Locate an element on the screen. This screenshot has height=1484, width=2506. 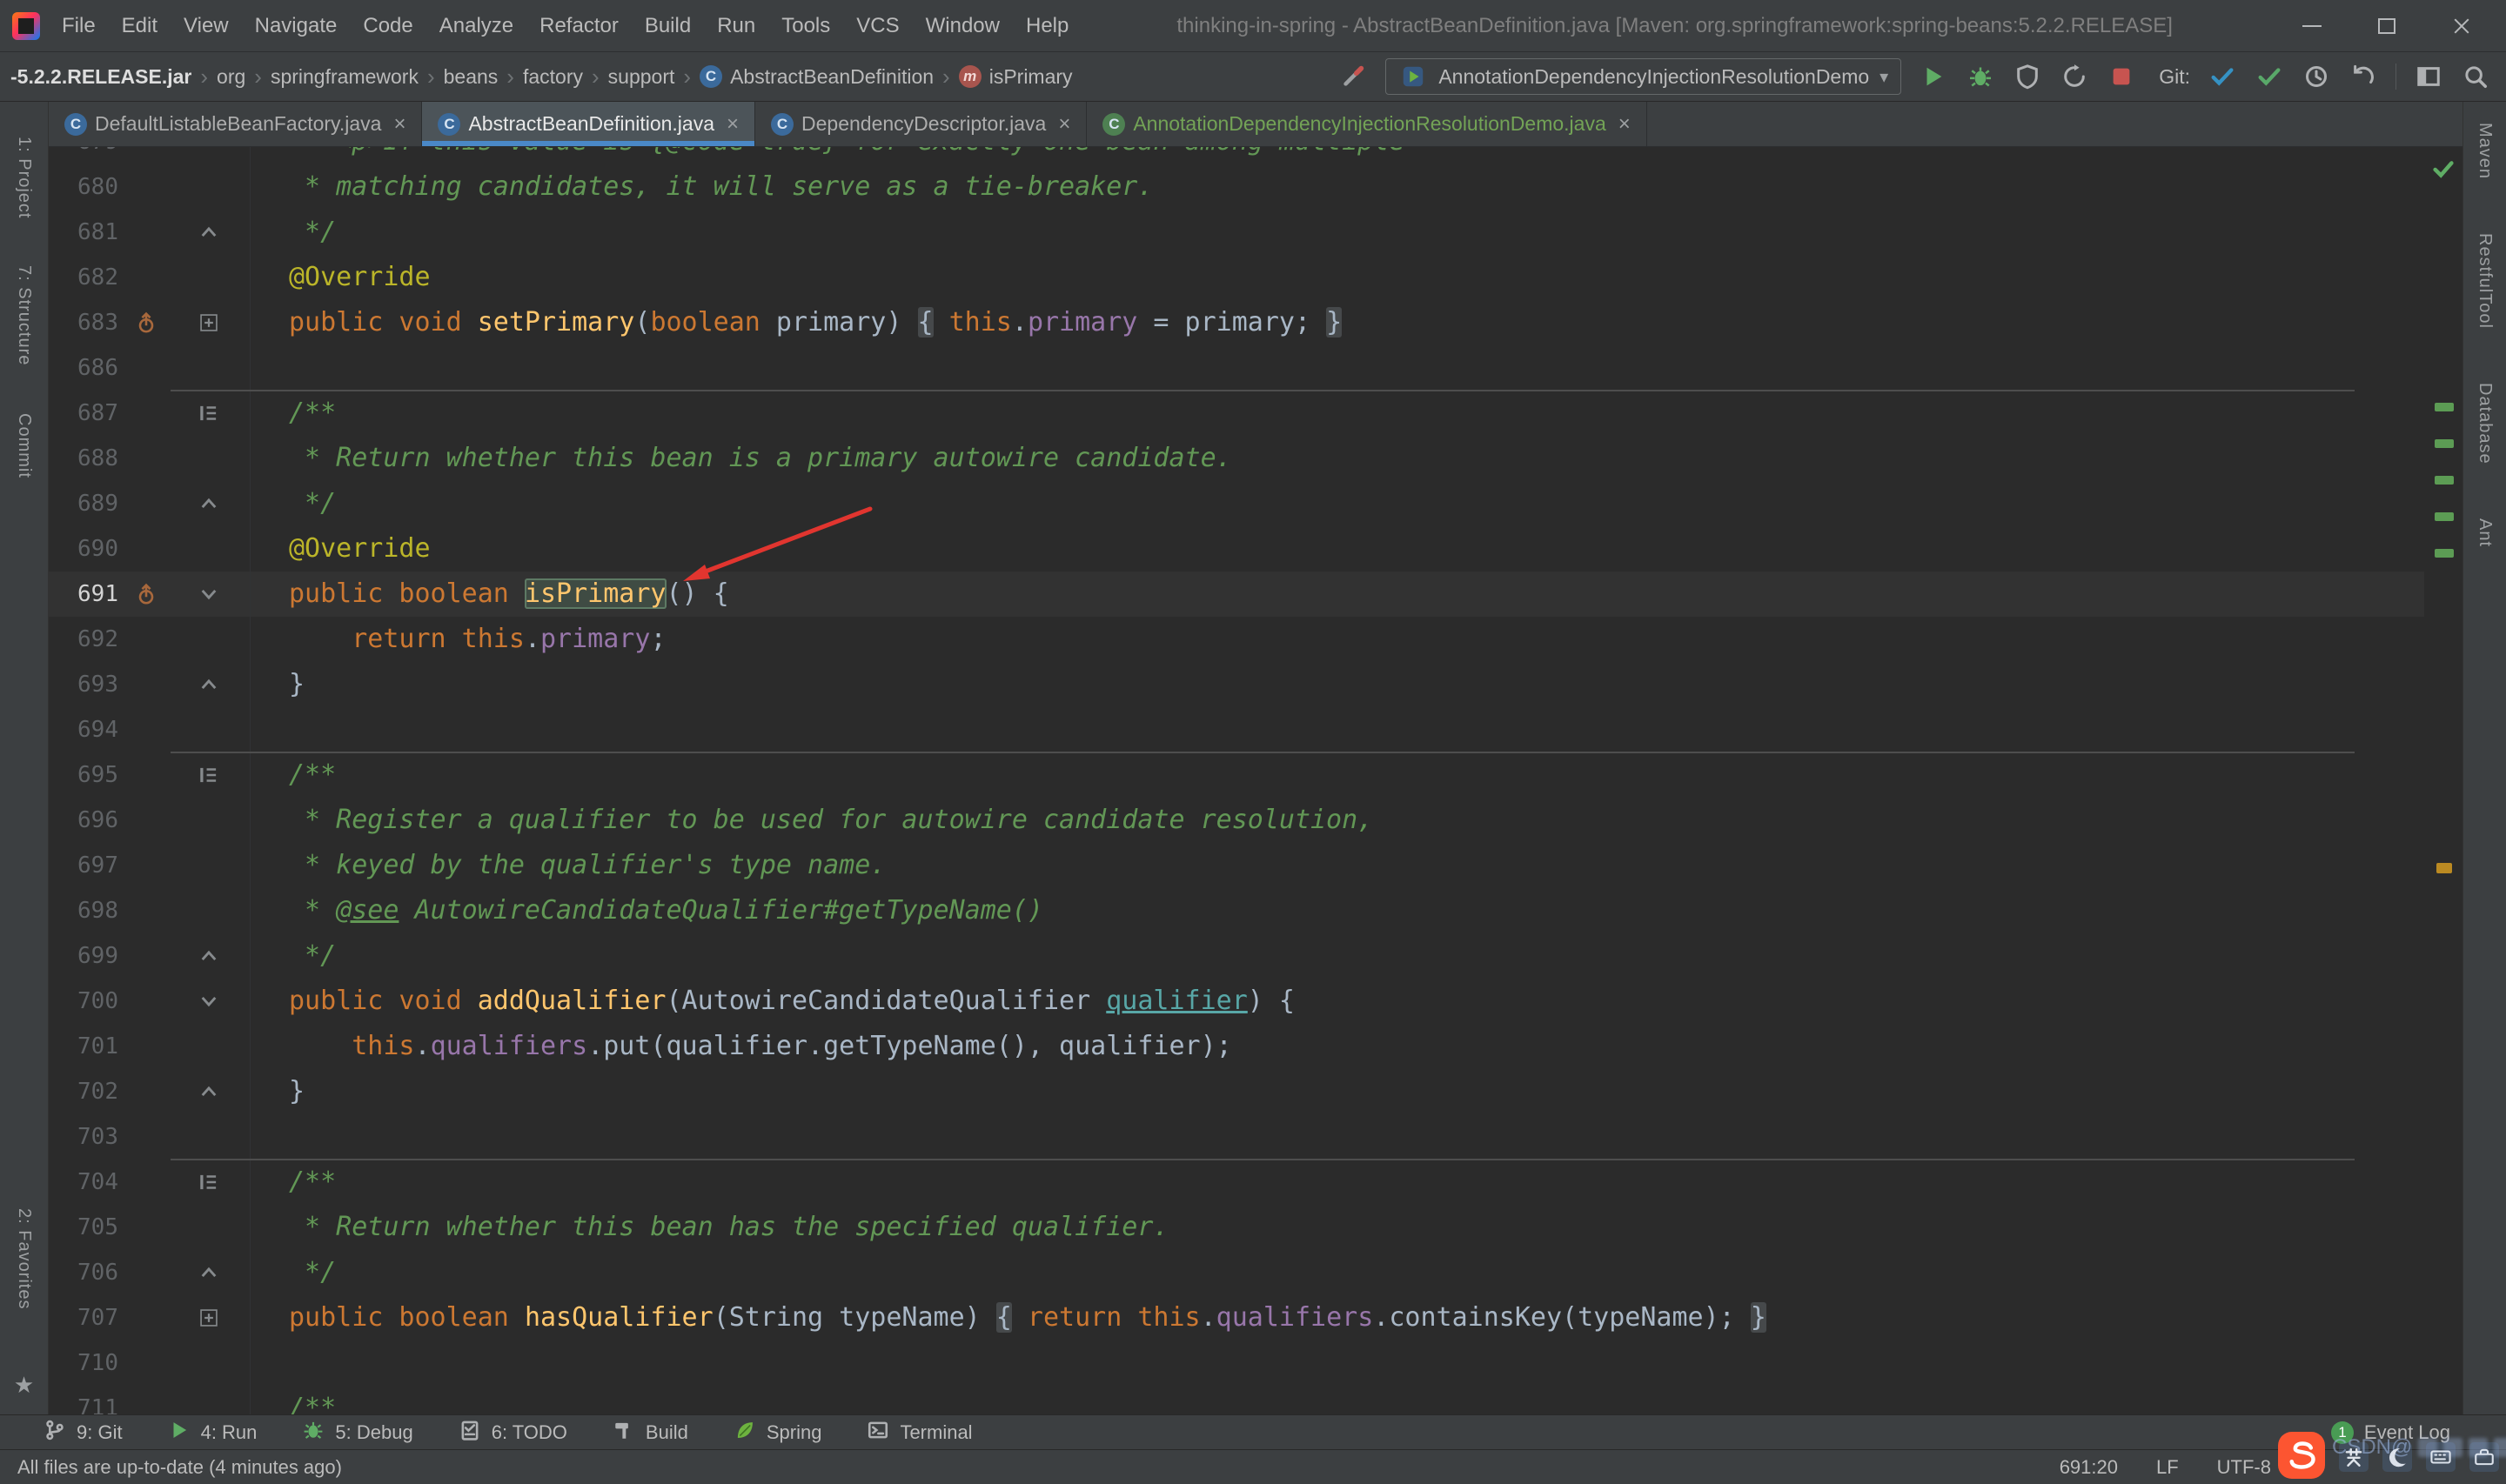
run-button is located at coordinates (1934, 76).